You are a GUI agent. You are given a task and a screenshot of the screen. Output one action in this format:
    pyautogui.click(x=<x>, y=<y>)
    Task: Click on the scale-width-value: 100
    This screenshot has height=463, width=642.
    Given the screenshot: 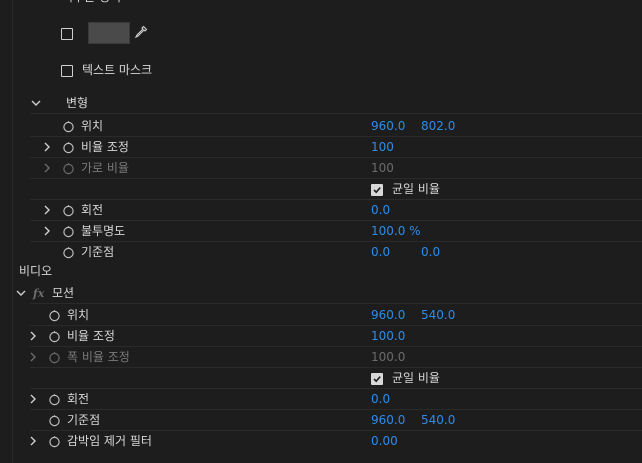 What is the action you would take?
    pyautogui.click(x=382, y=168)
    